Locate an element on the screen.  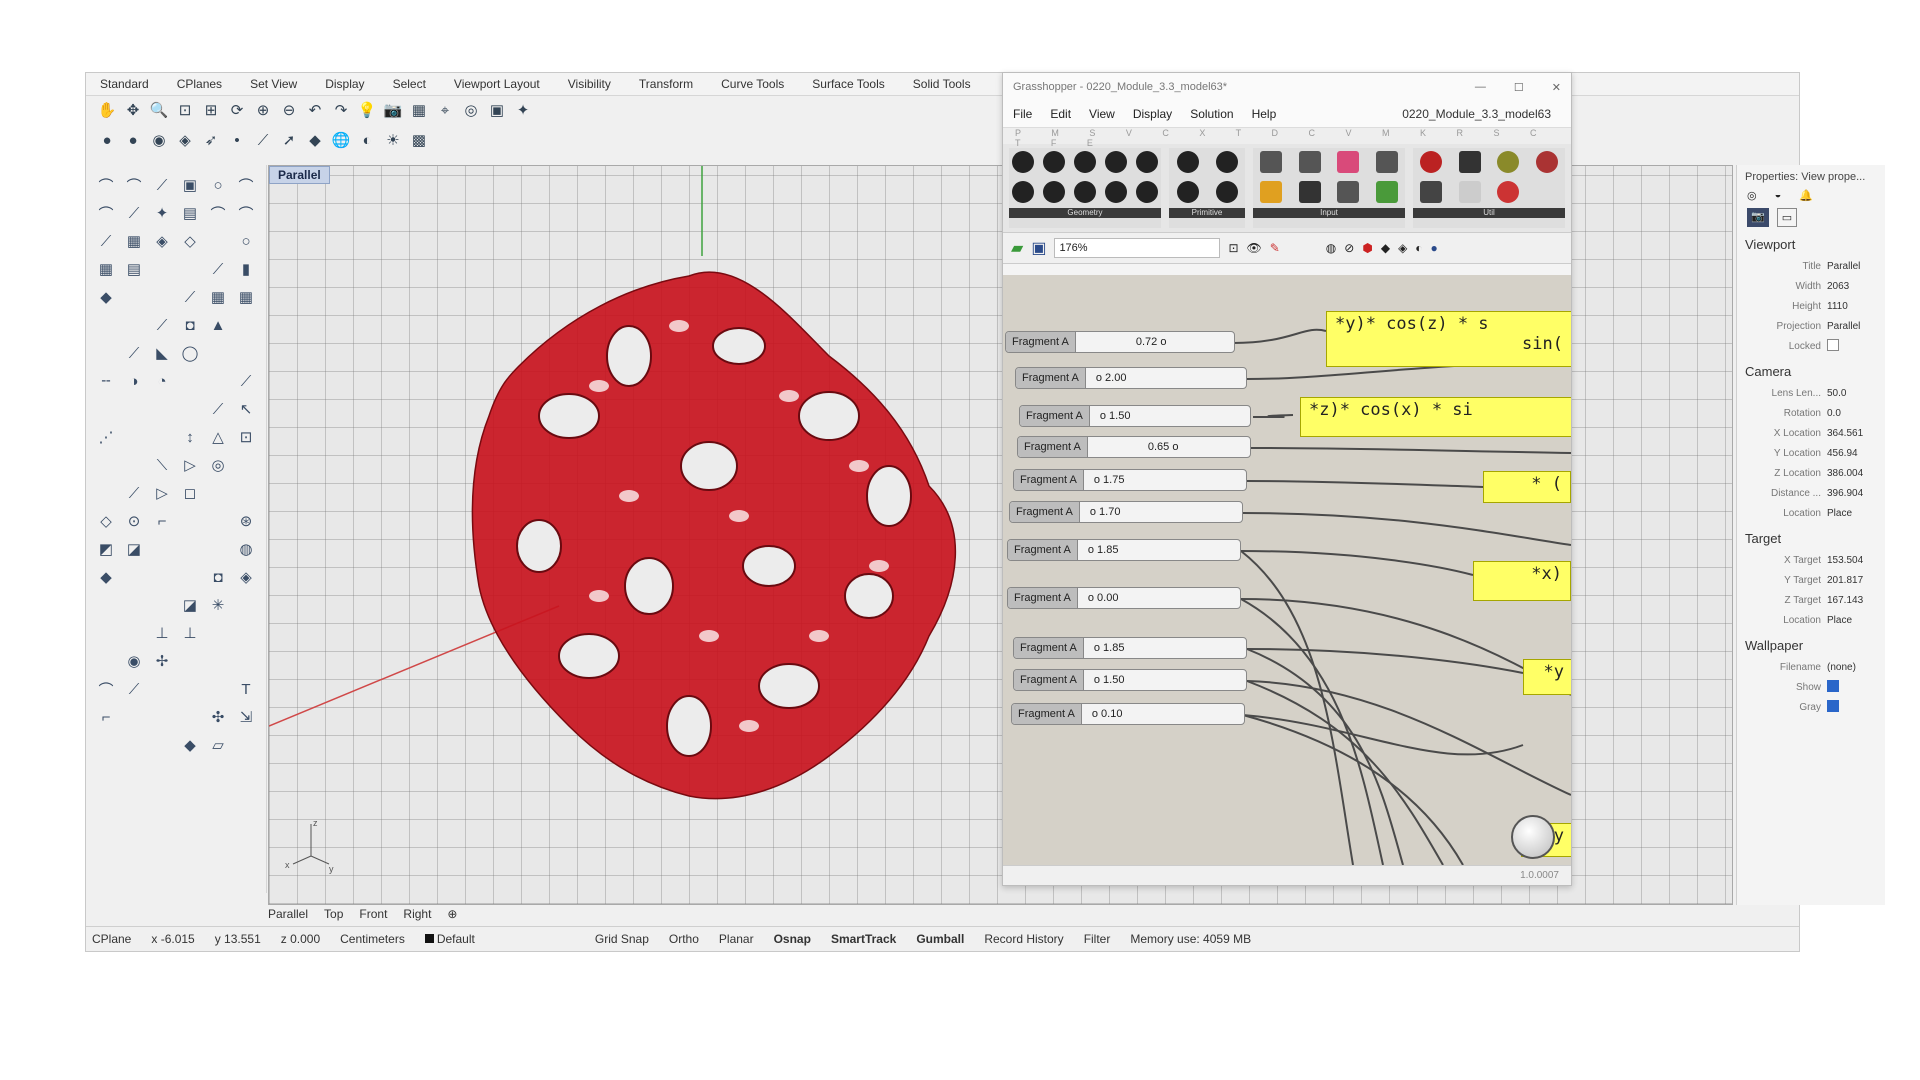
add-viewport-icon: ⊕ is located at coordinates (452, 914).